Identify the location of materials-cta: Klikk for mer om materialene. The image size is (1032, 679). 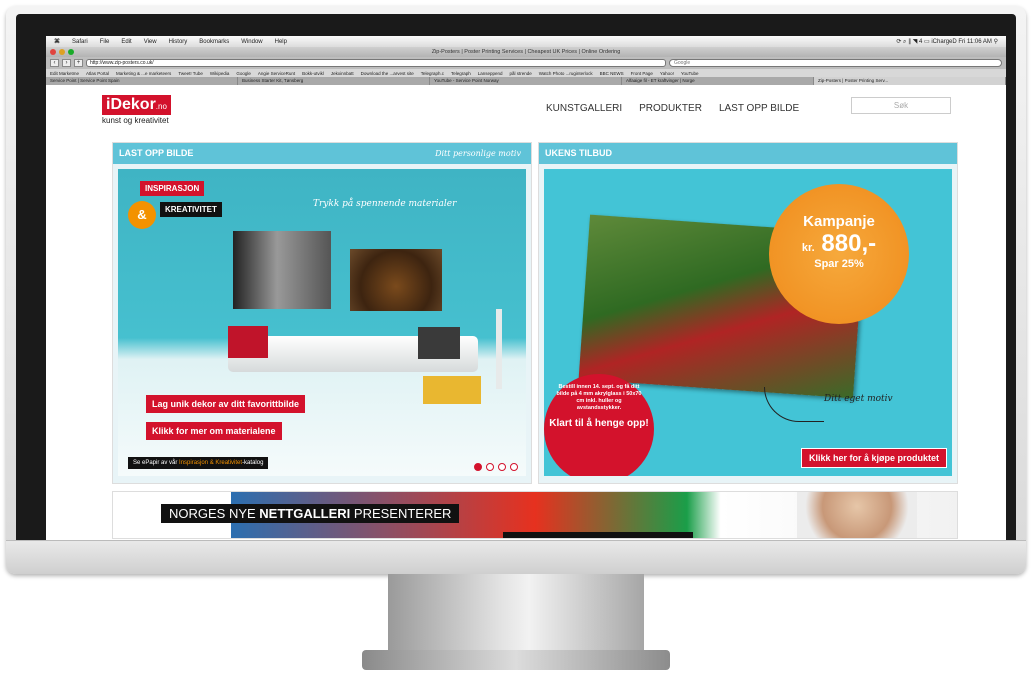
(214, 431).